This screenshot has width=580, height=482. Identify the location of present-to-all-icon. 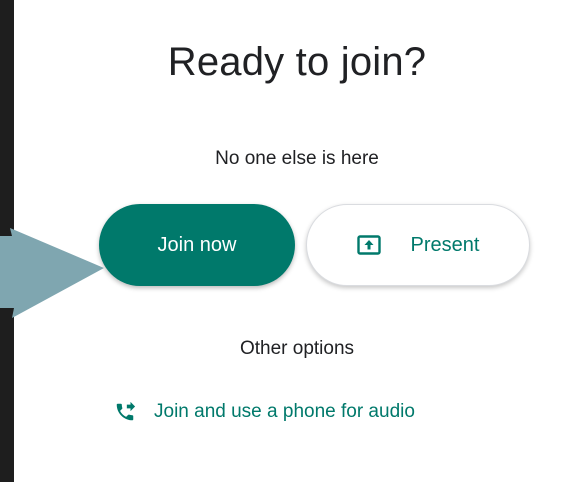
(368, 245).